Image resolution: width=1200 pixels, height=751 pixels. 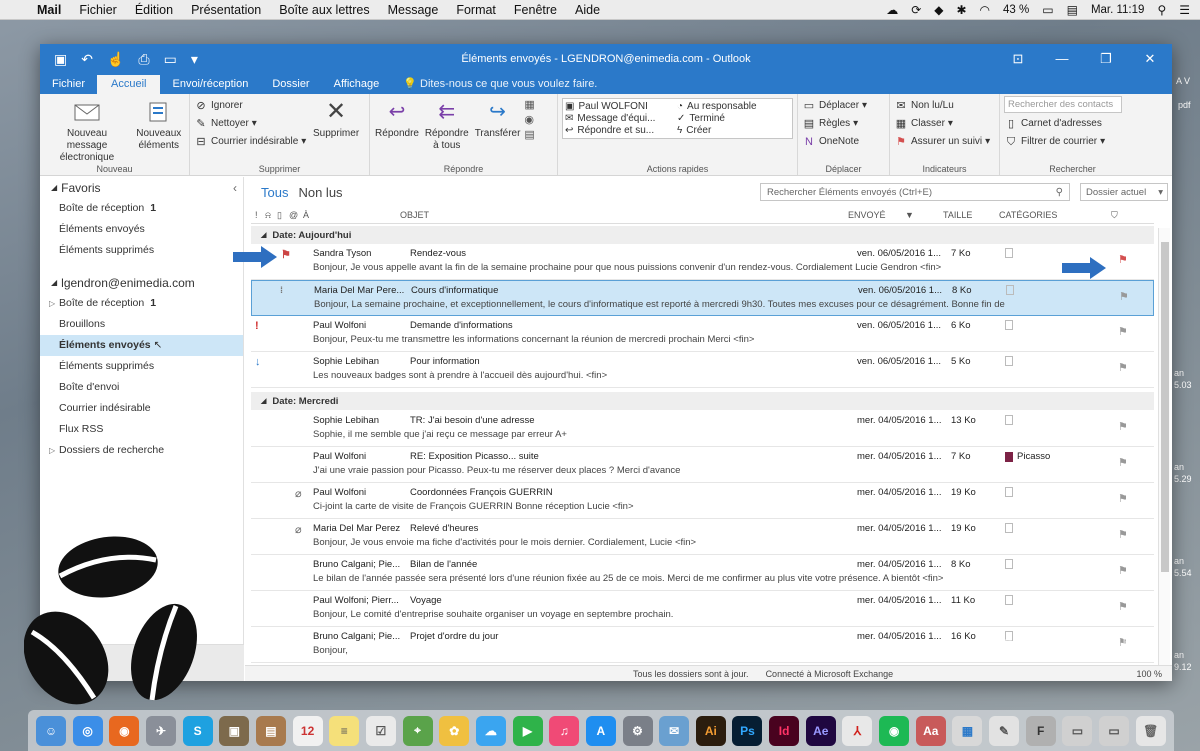 What do you see at coordinates (1106, 59) in the screenshot?
I see `restore-icon: ❐` at bounding box center [1106, 59].